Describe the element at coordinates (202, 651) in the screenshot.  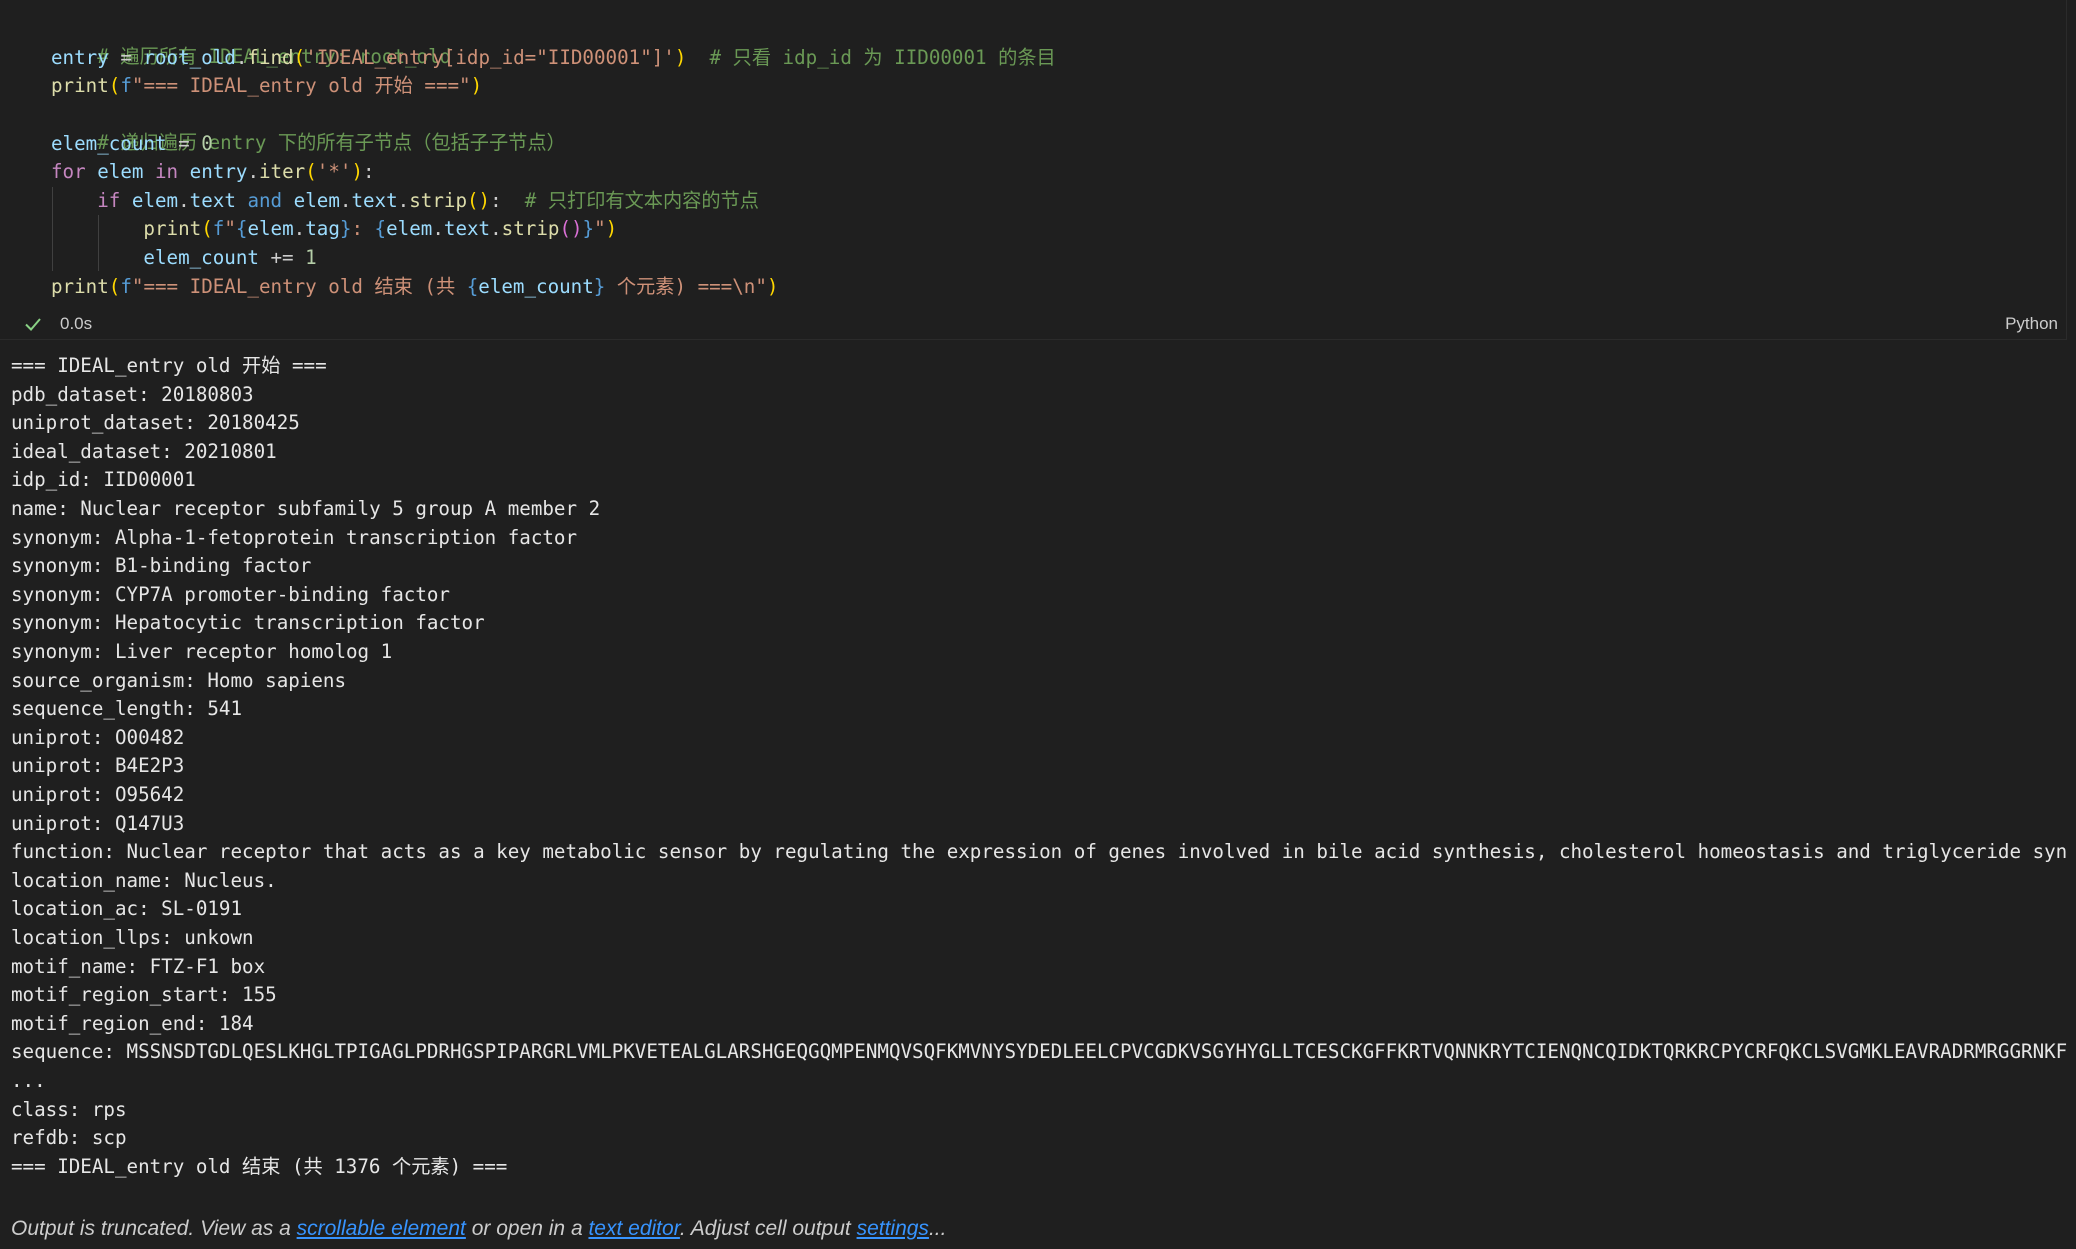
I see `output-line: synonym: Liver receptor homolog 1` at that location.